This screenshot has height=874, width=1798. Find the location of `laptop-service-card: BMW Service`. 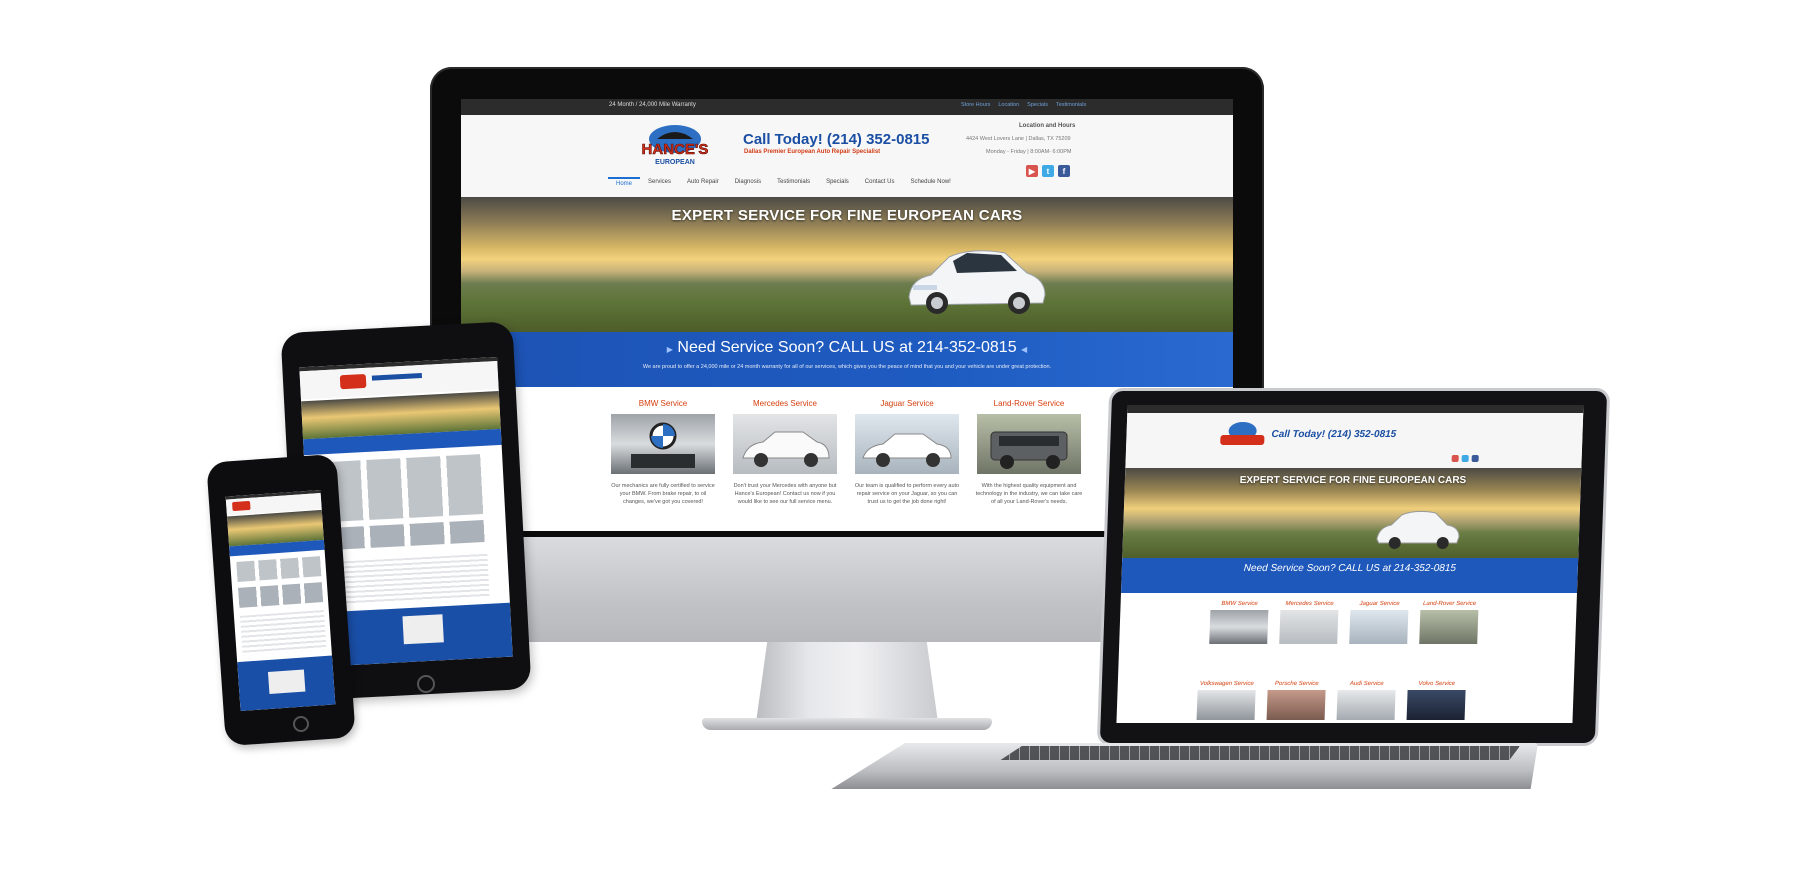

laptop-service-card: BMW Service is located at coordinates (1239, 622).